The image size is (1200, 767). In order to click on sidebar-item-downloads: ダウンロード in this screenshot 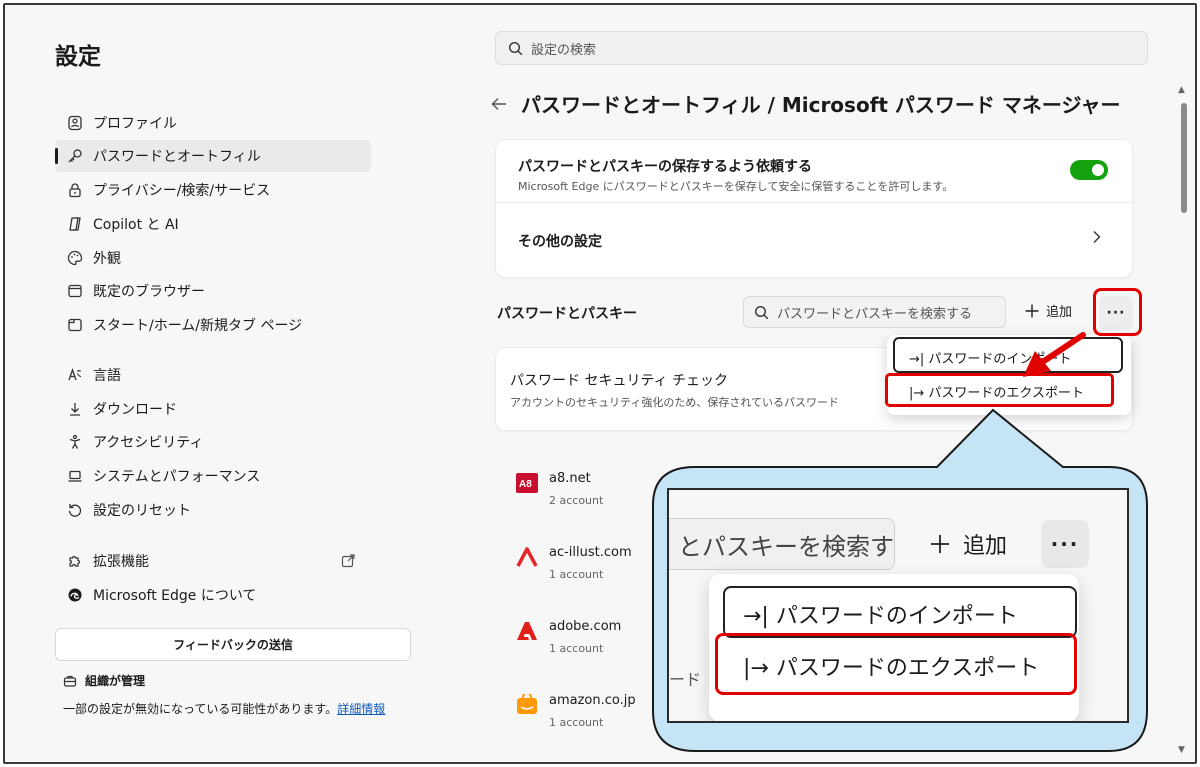, I will do `click(213, 409)`.